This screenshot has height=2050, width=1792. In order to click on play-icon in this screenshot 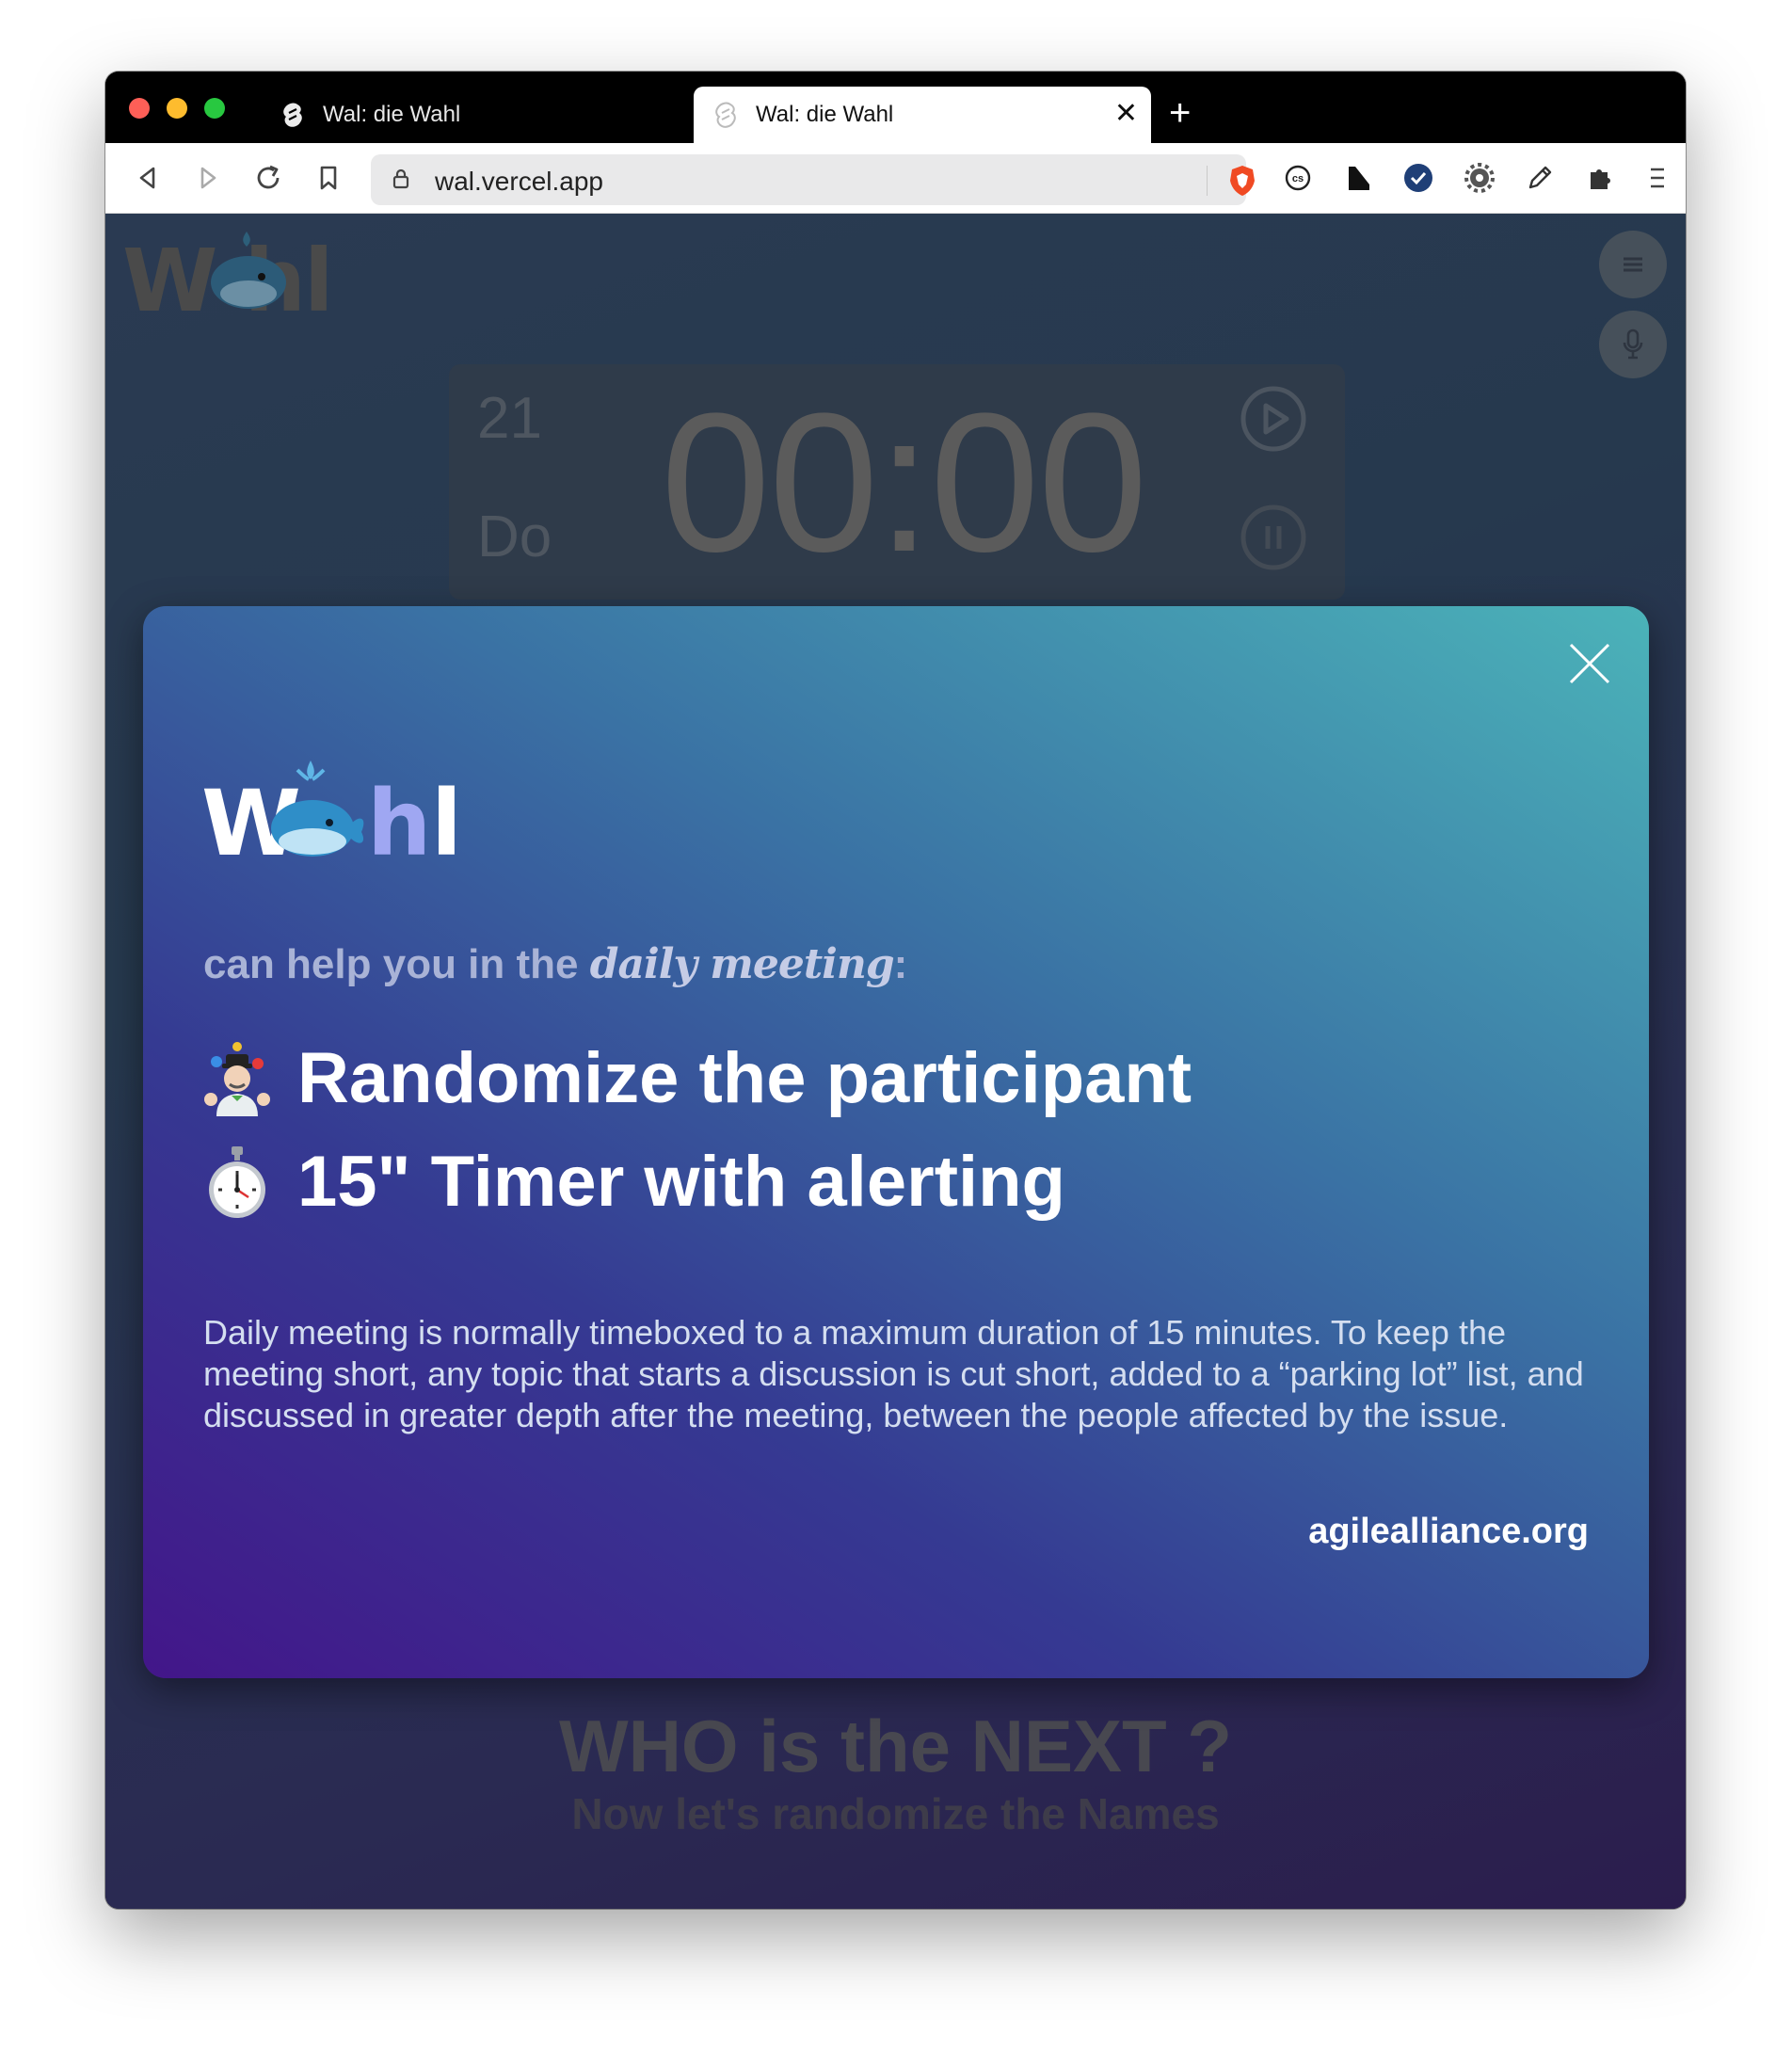, I will do `click(1273, 419)`.